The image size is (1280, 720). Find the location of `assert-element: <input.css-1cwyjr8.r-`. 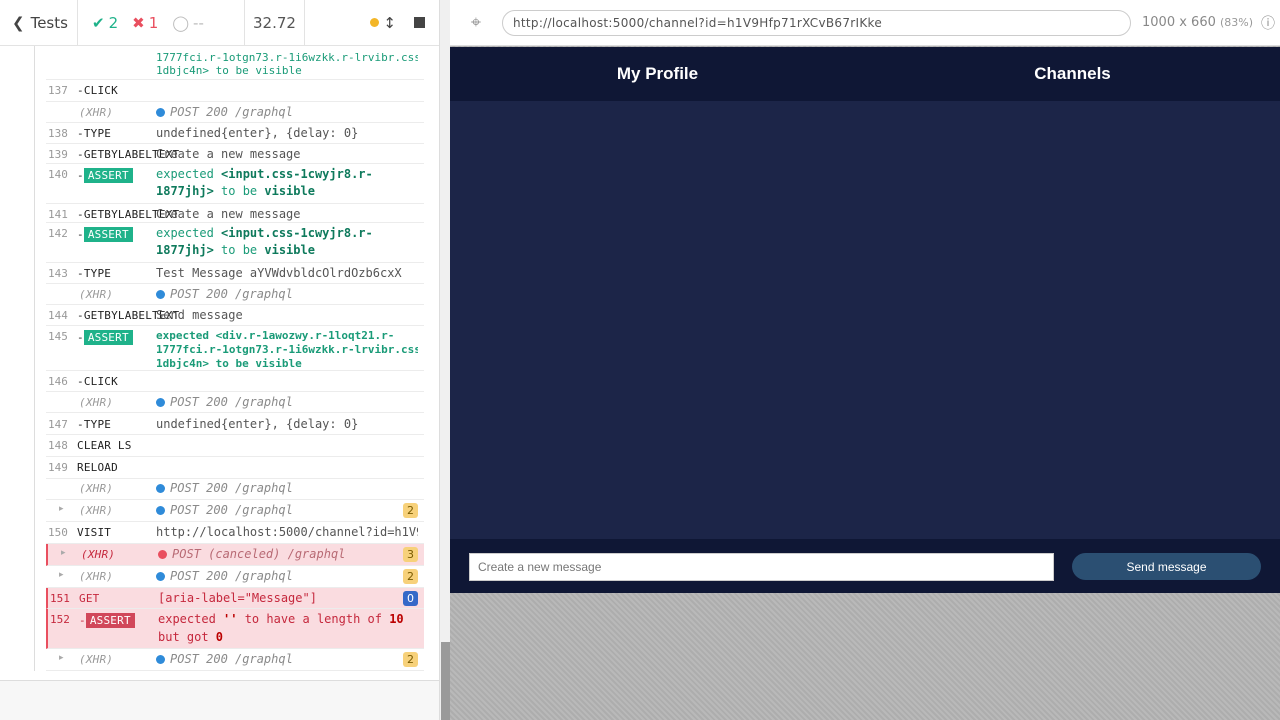

assert-element: <input.css-1cwyjr8.r- is located at coordinates (297, 174).